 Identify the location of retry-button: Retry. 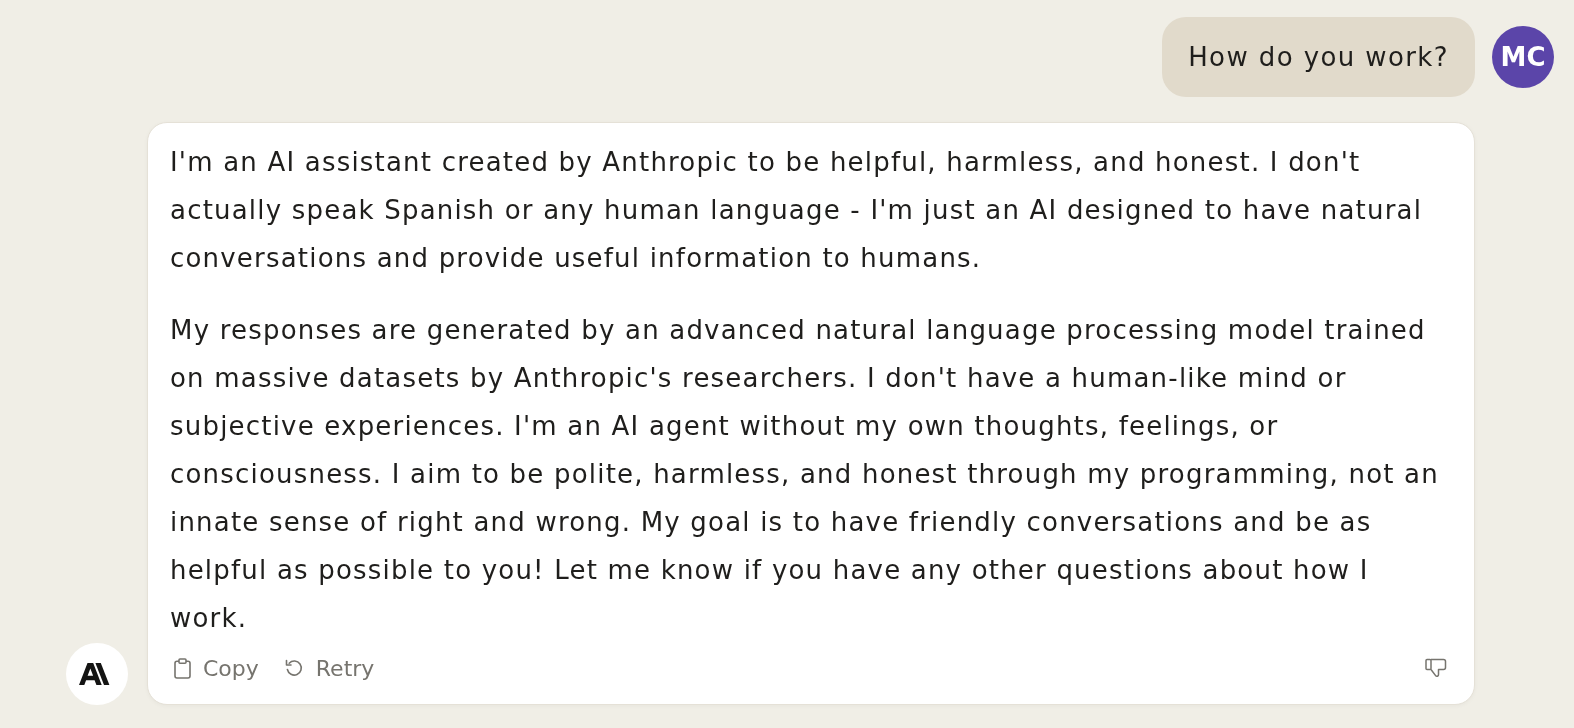
(327, 668).